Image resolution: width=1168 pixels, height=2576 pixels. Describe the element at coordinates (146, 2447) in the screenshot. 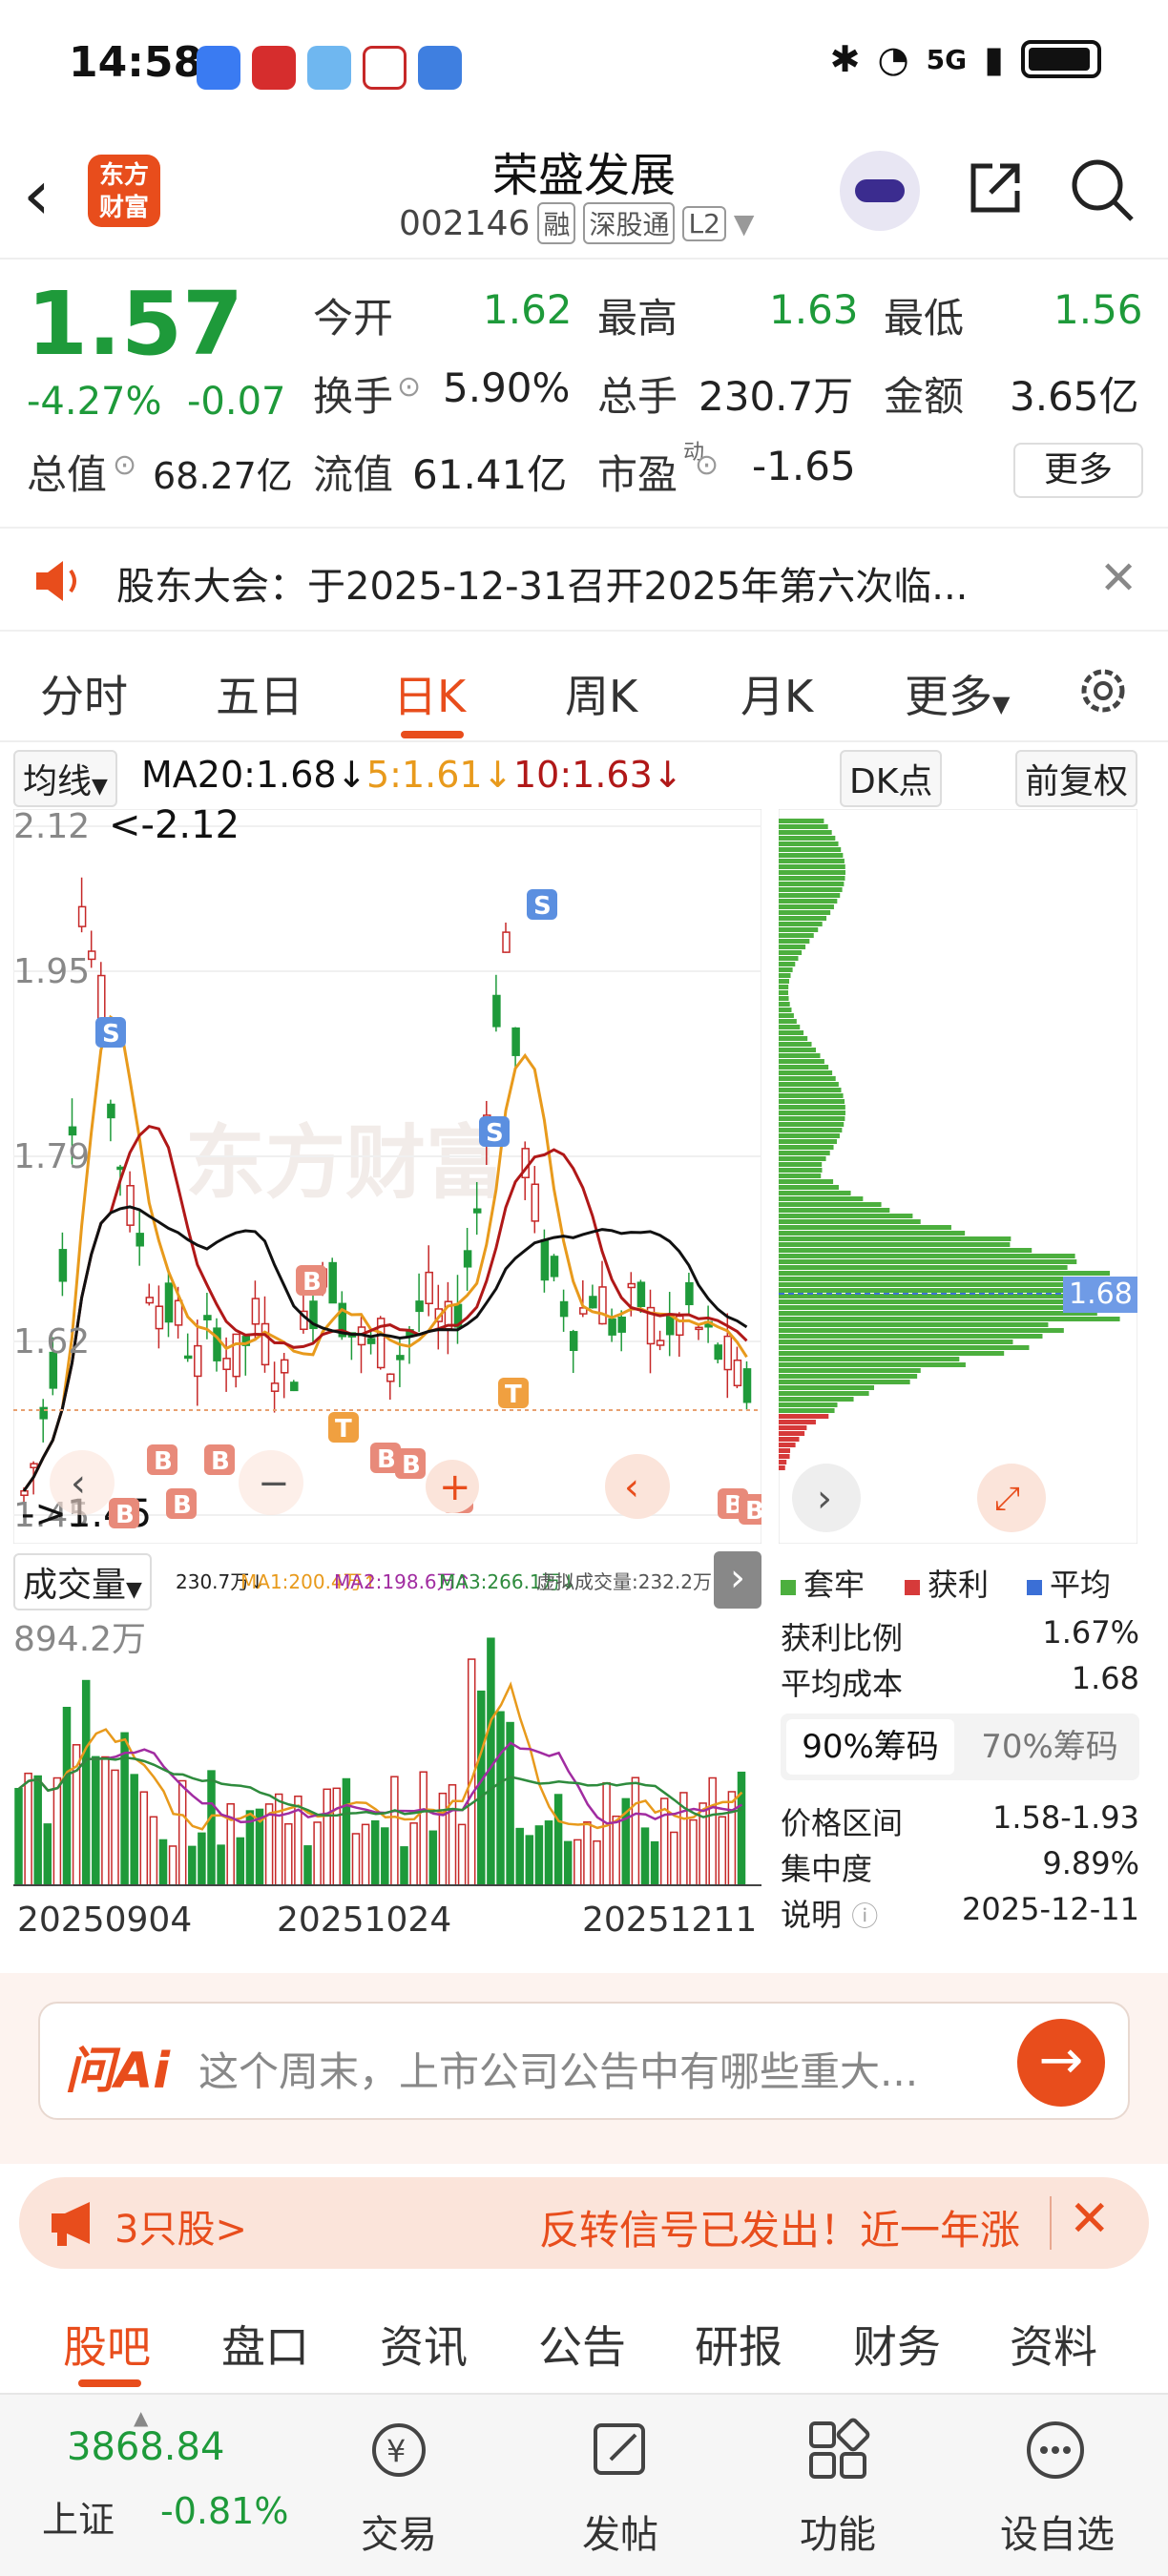

I see `index-value: 3868.84` at that location.